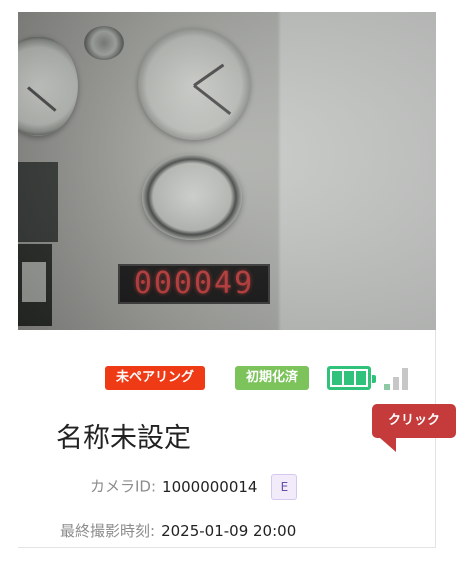 The height and width of the screenshot is (562, 466). Describe the element at coordinates (272, 378) in the screenshot. I see `init-status-badge: 初期化済` at that location.